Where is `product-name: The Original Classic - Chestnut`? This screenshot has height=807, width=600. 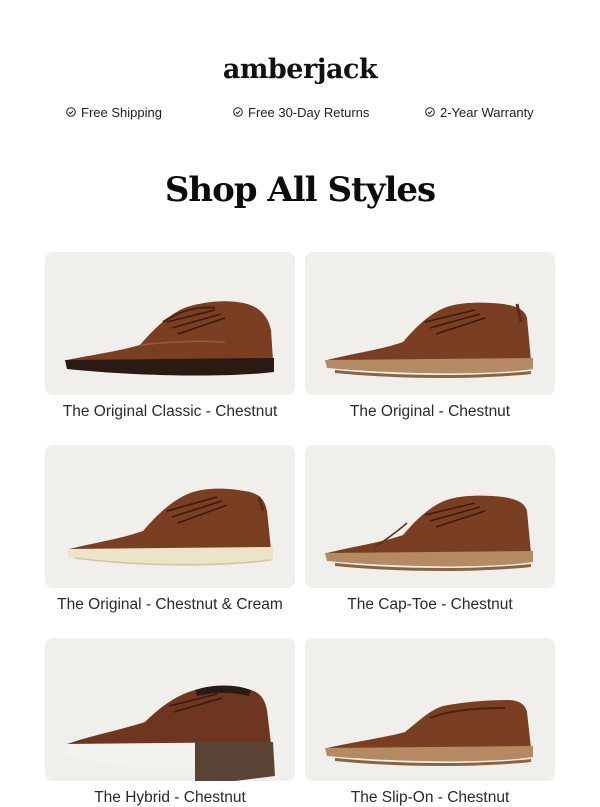
product-name: The Original Classic - Chestnut is located at coordinates (170, 412).